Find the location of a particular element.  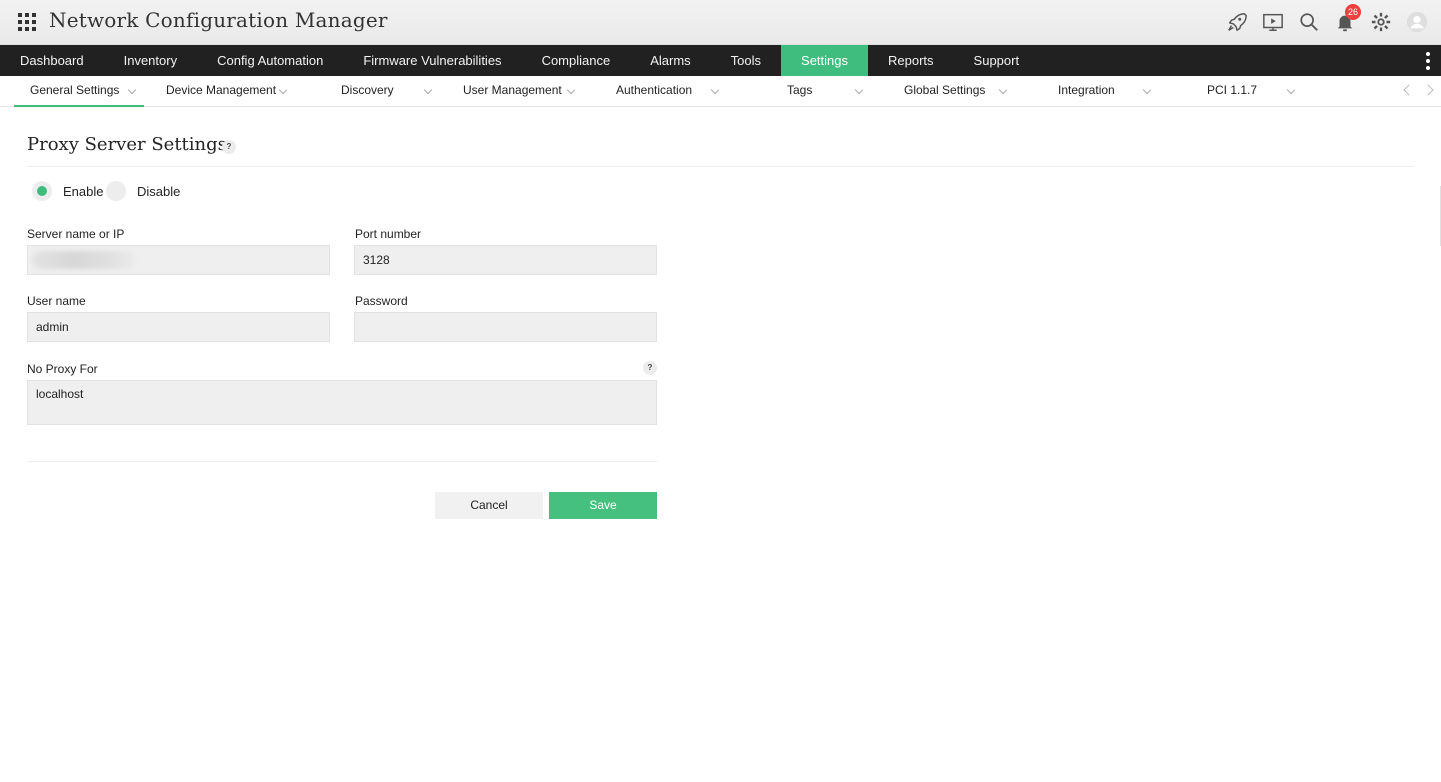

tab-user-management: User Management is located at coordinates (512, 91).